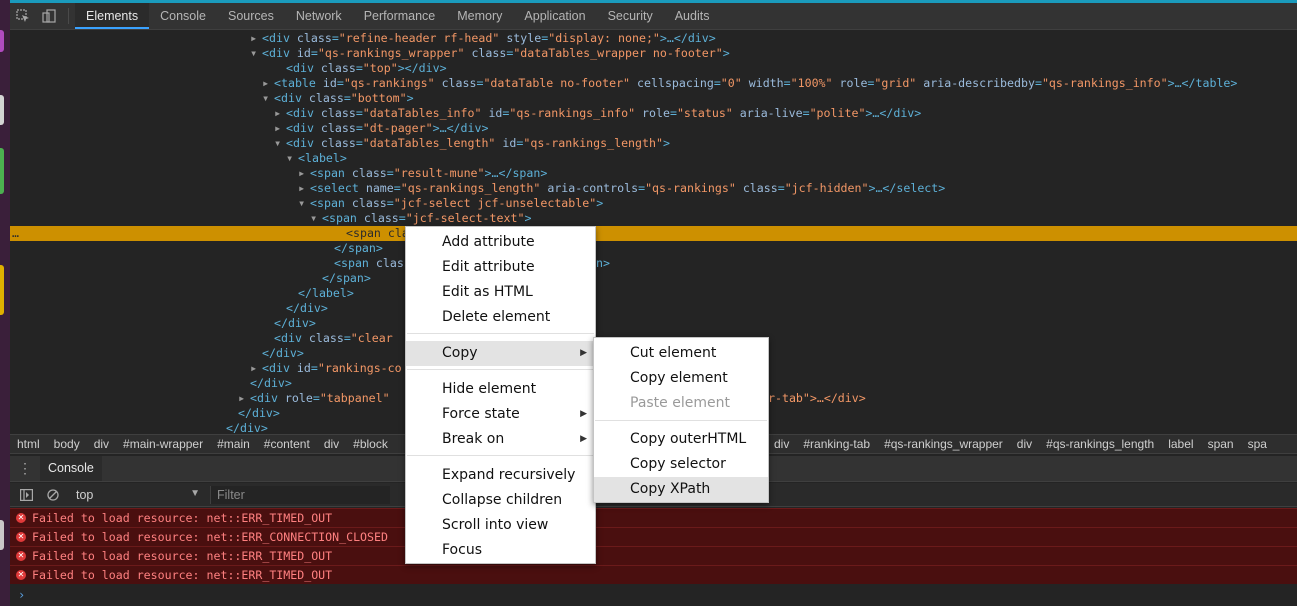  What do you see at coordinates (692, 16) in the screenshot?
I see `tab-audits: Audits` at bounding box center [692, 16].